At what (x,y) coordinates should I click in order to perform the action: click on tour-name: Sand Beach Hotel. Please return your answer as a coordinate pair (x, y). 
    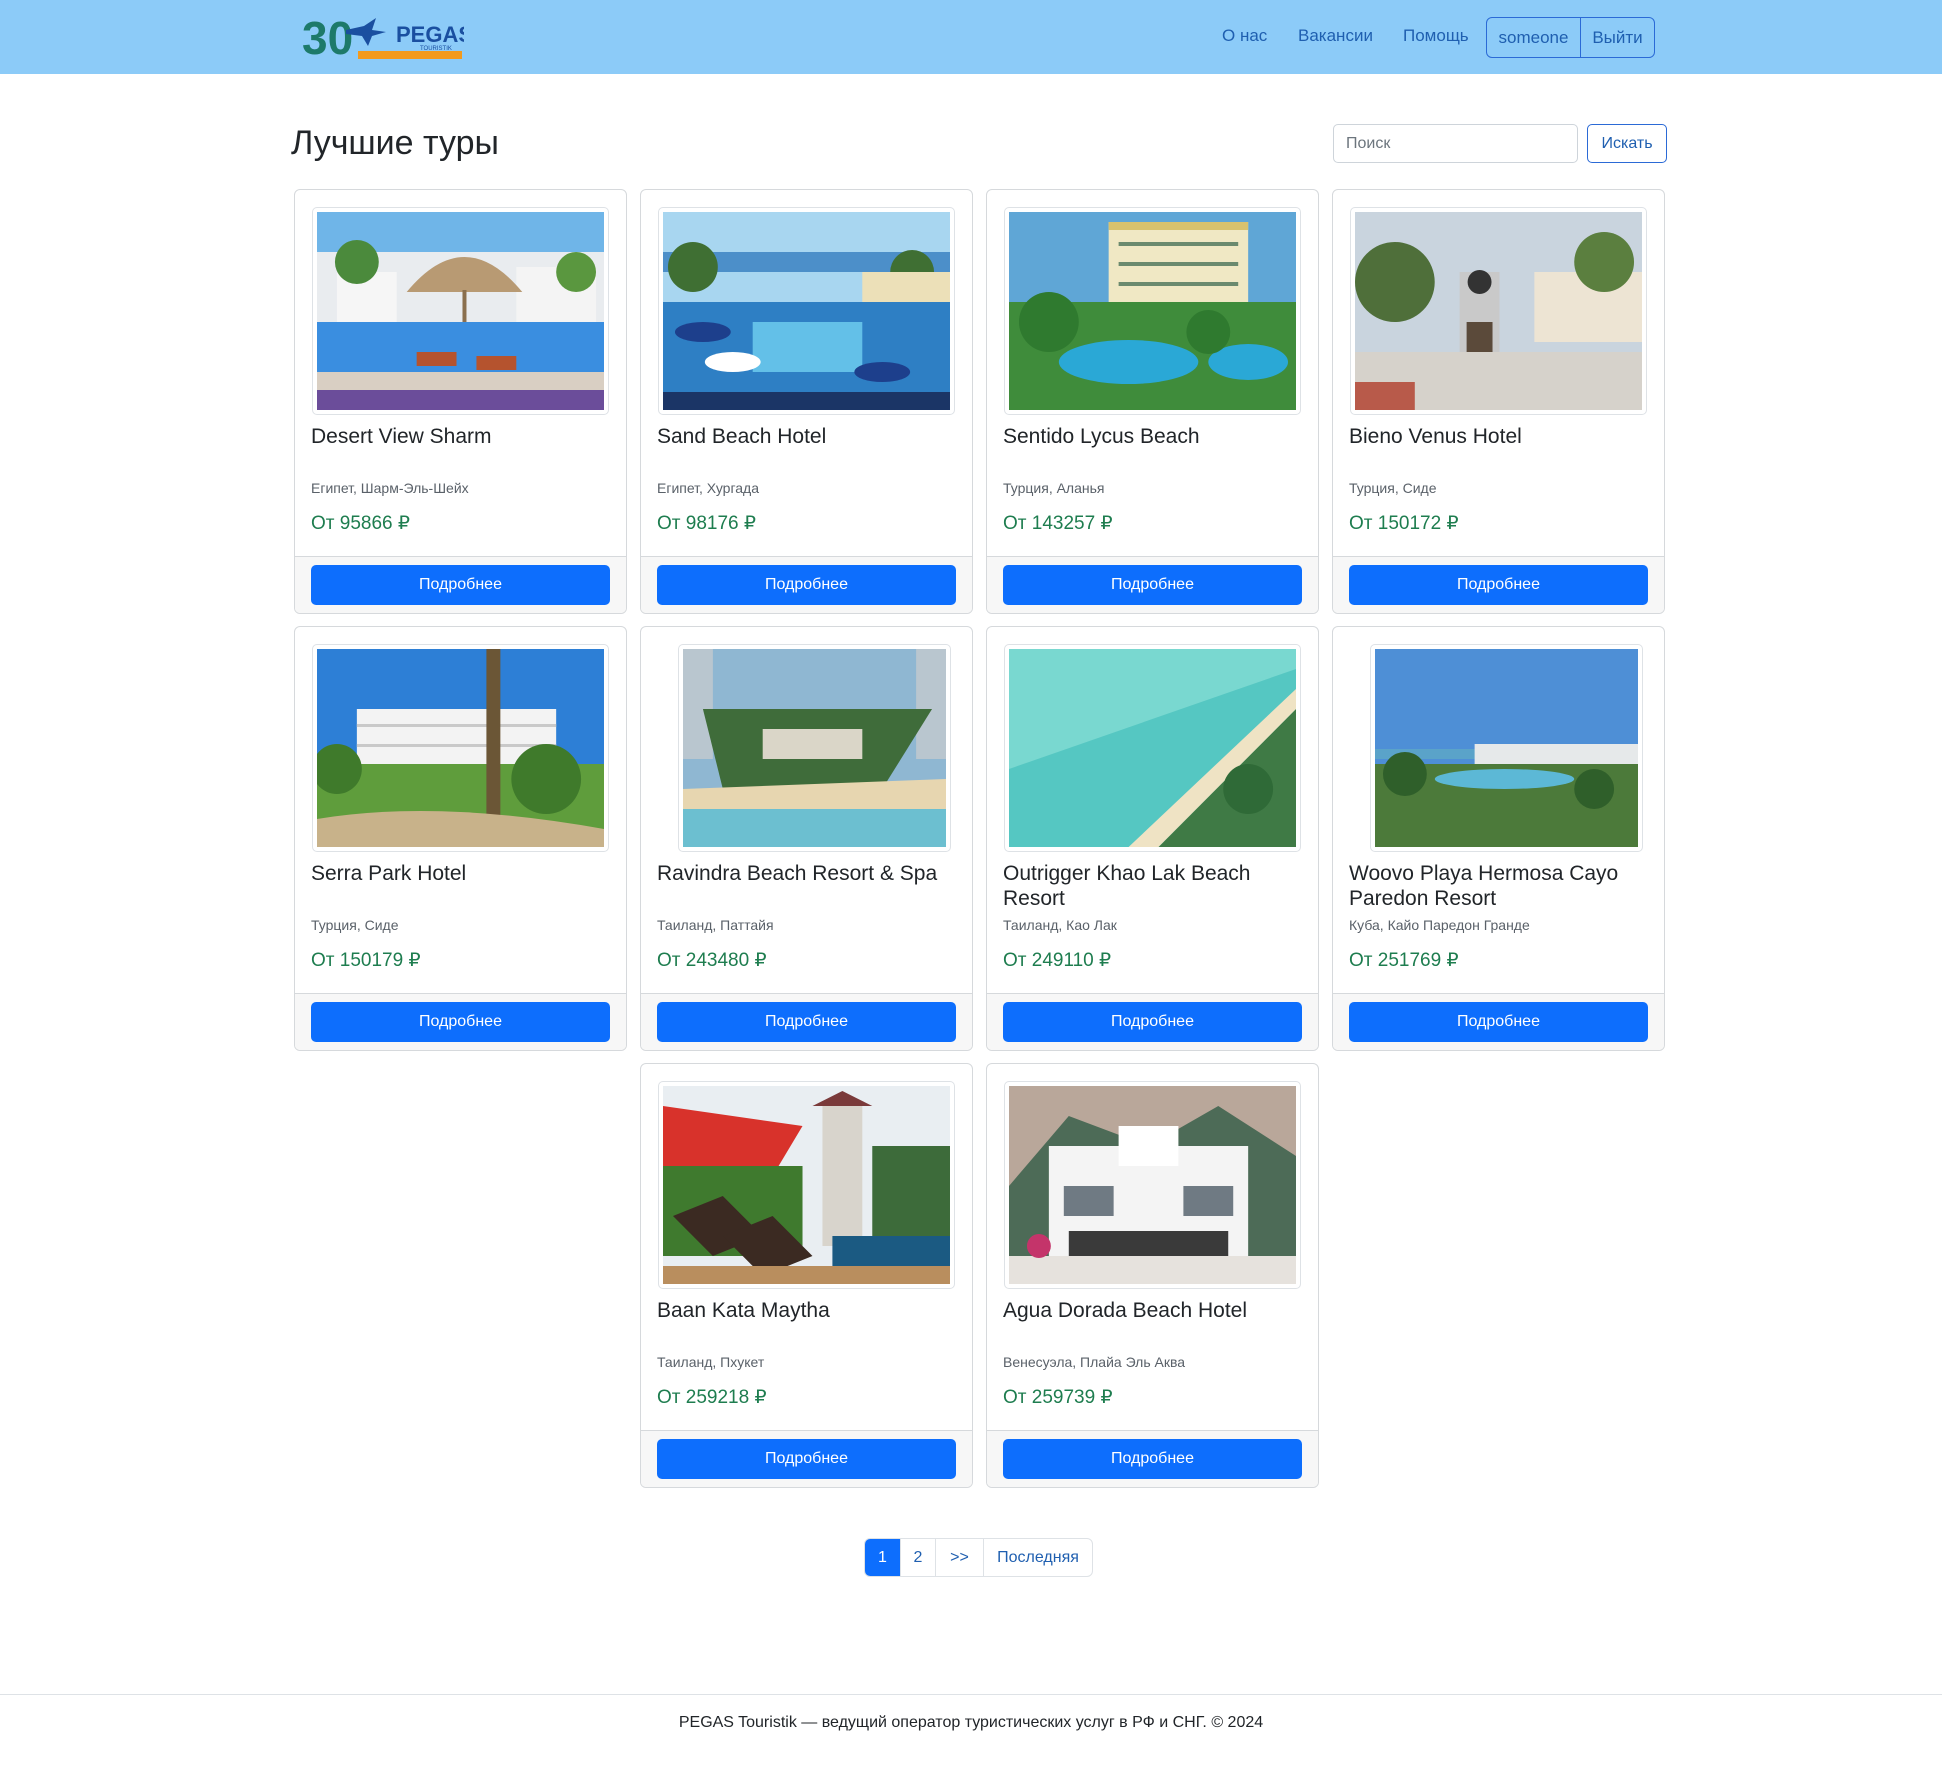
    Looking at the image, I should click on (742, 436).